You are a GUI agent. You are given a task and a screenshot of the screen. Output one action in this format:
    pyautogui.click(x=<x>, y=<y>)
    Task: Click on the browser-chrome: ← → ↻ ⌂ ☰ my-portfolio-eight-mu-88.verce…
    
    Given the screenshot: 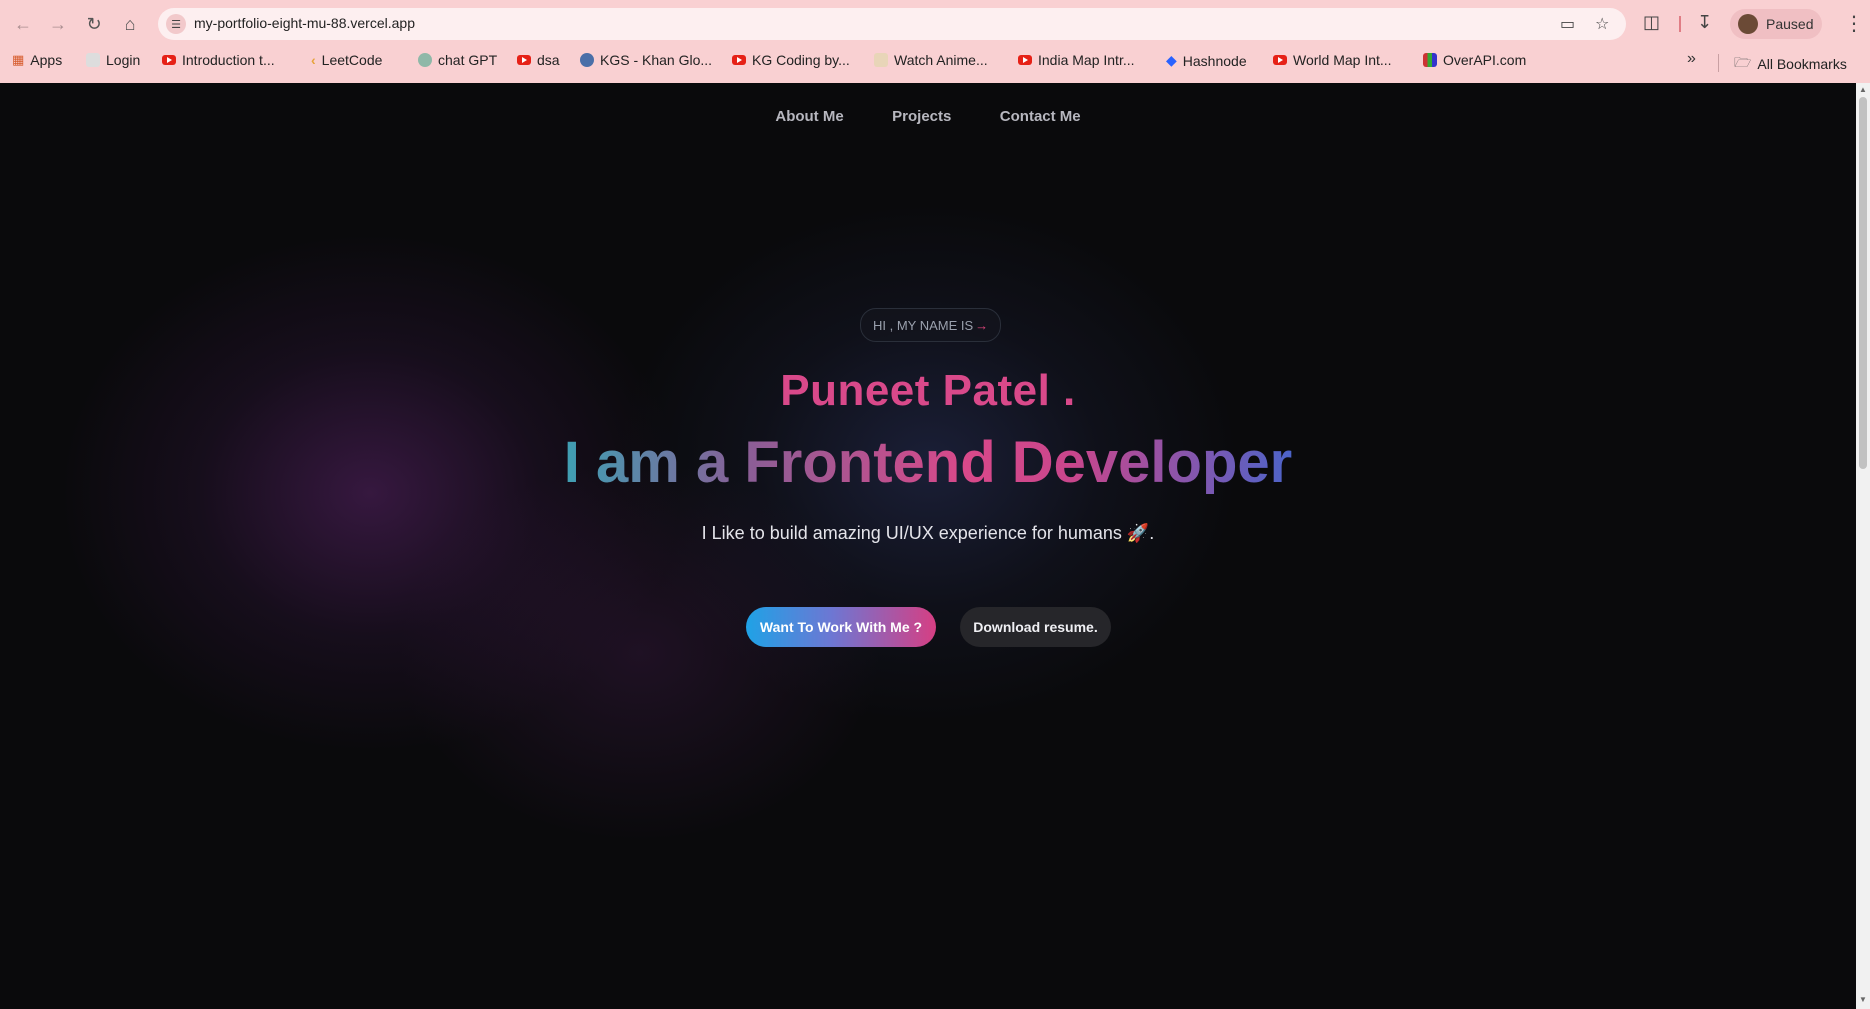 What is the action you would take?
    pyautogui.click(x=935, y=41)
    